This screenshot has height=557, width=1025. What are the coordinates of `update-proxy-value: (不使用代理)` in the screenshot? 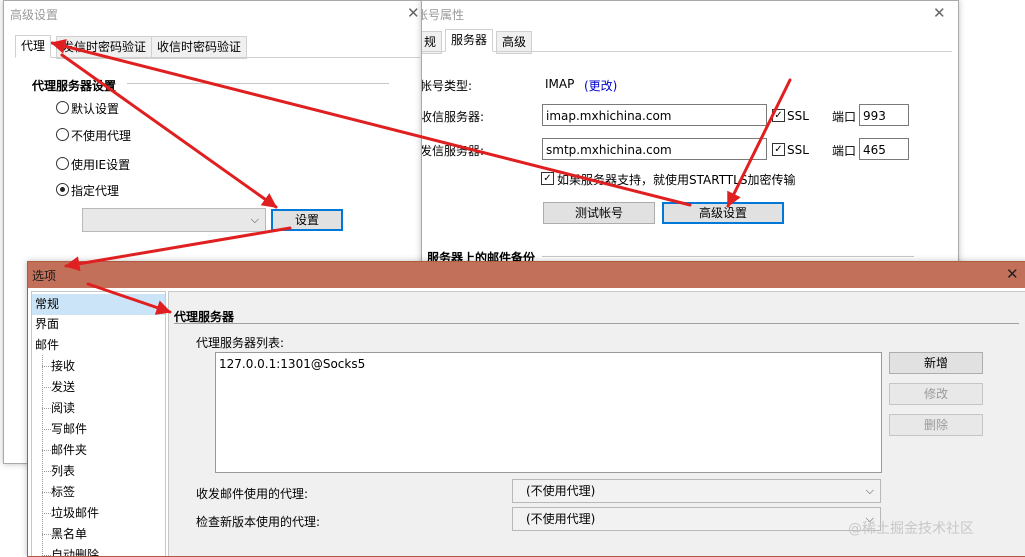 It's located at (561, 519).